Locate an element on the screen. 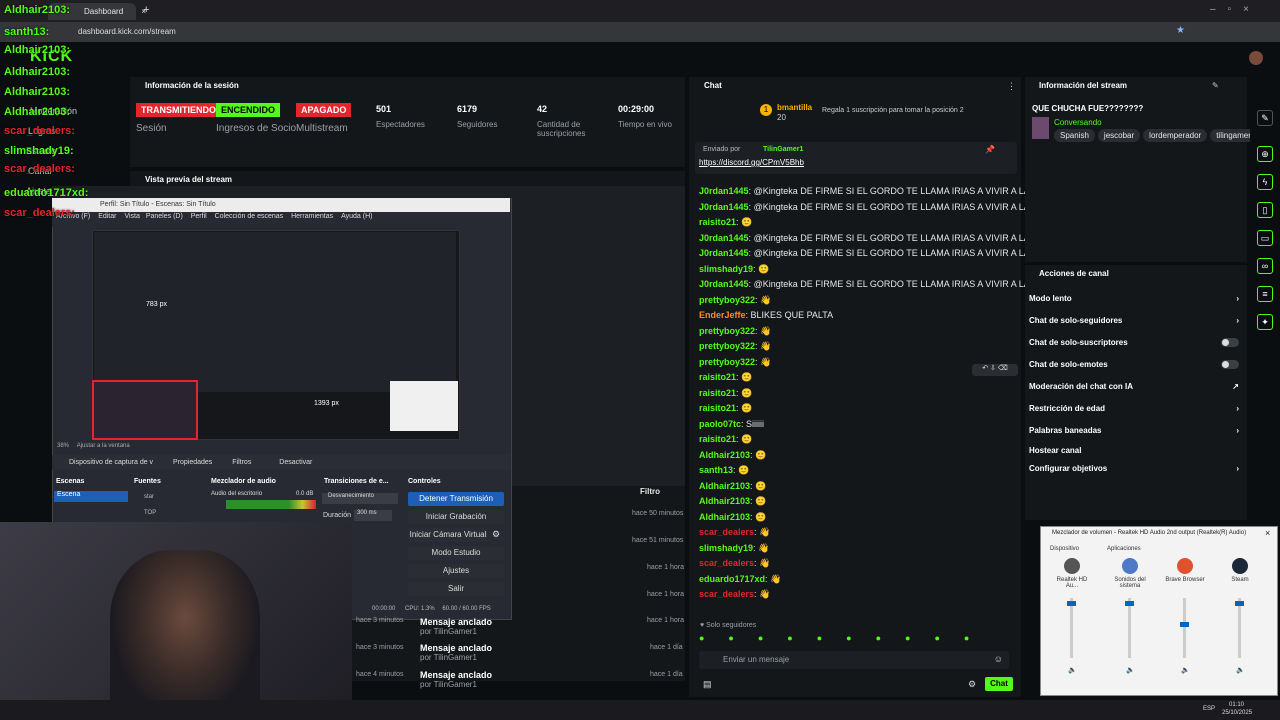  chat-send-button: Chat is located at coordinates (999, 684).